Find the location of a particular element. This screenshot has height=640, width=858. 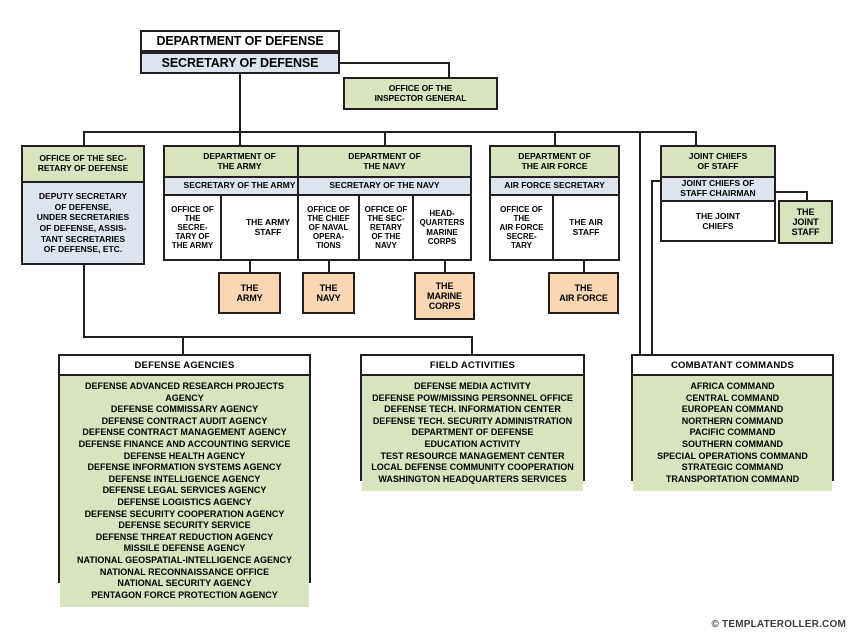

navy-secretary: SECRETARY OF THE NAVY is located at coordinates (384, 187).